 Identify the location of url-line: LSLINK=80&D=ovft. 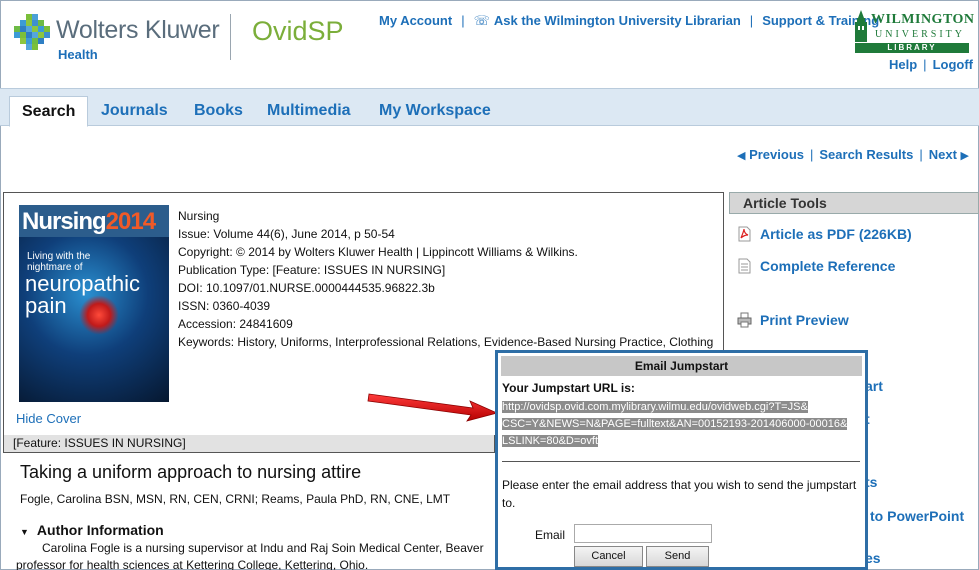
(550, 441).